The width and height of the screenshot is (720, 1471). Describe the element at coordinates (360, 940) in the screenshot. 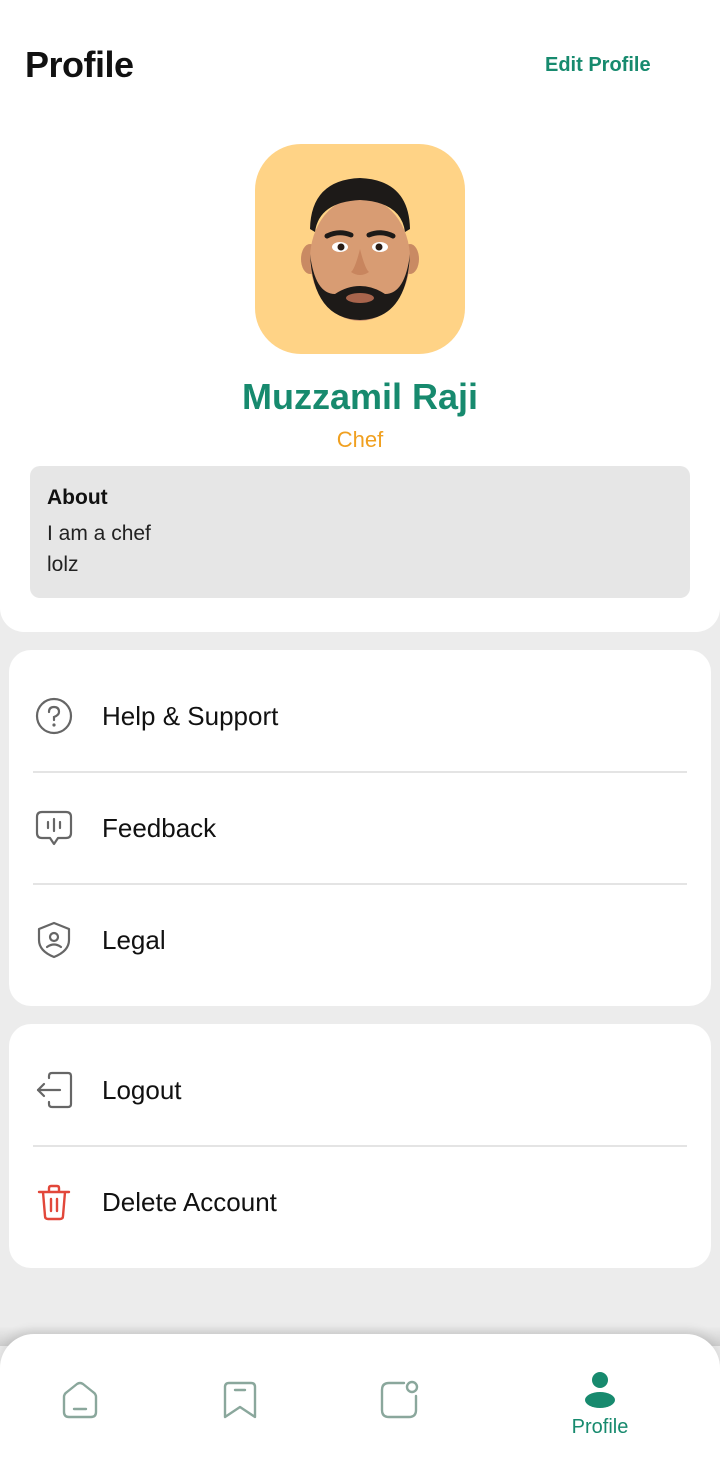

I see `menu-item-legal: Legal` at that location.